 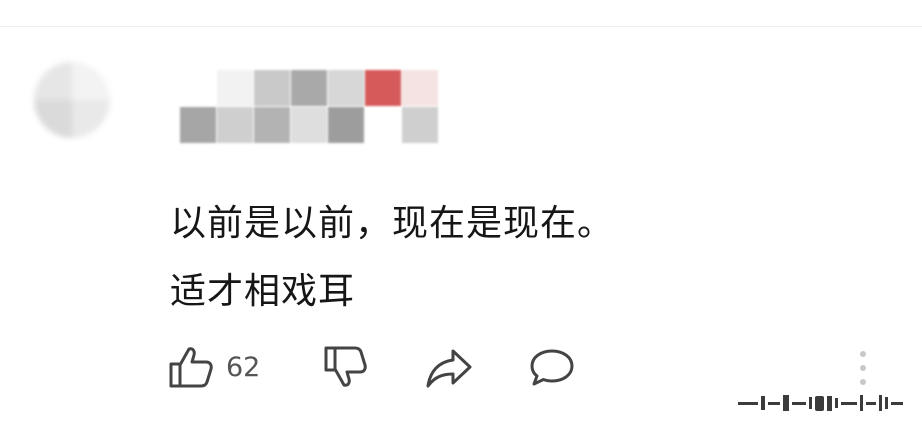 I want to click on share-icon, so click(x=449, y=368).